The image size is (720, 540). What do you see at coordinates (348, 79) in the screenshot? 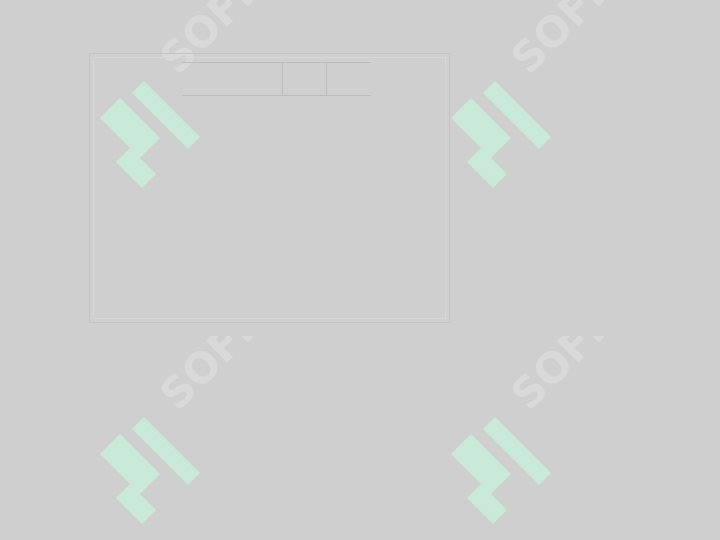
I see `strip-cell-b` at bounding box center [348, 79].